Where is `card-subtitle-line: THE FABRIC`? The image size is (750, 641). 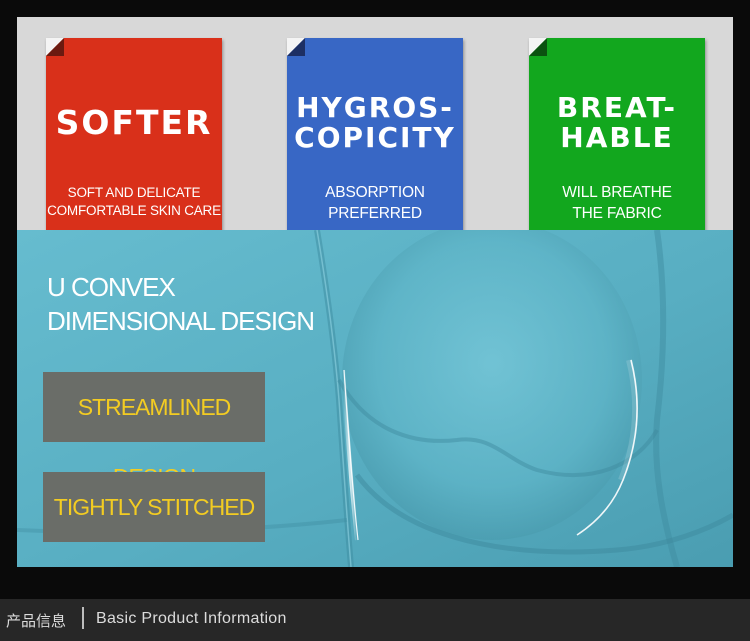 card-subtitle-line: THE FABRIC is located at coordinates (617, 213).